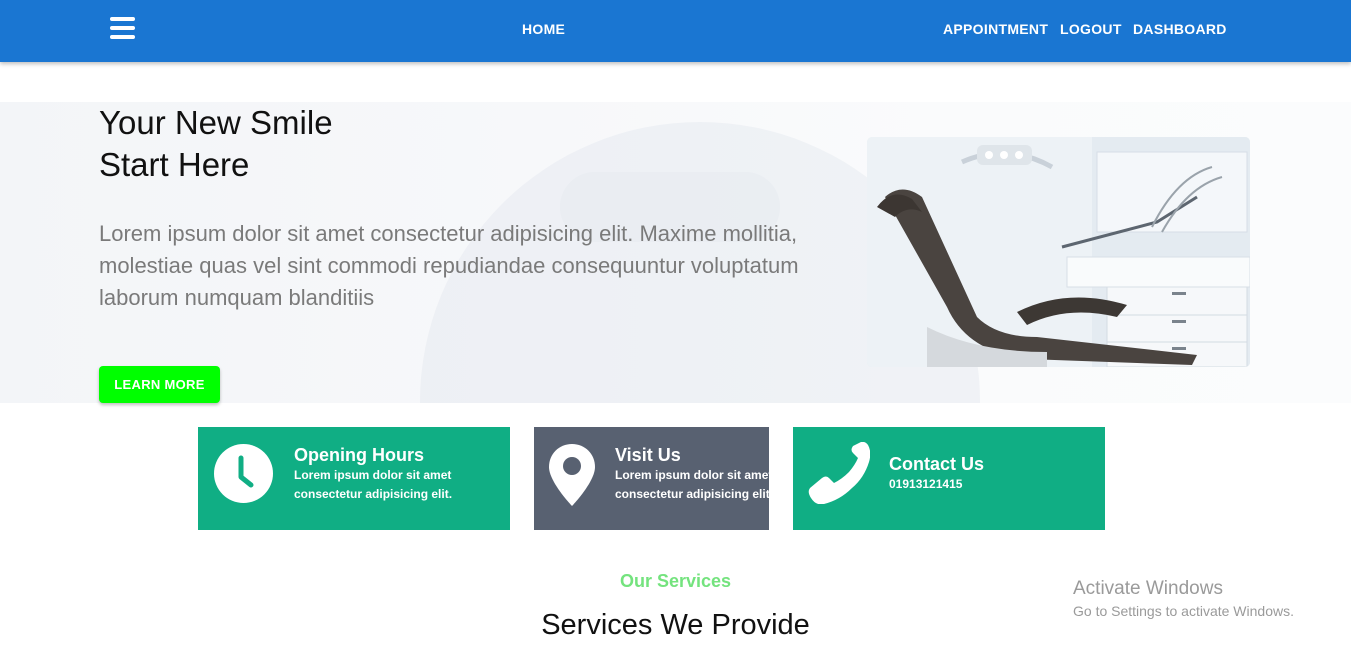 Image resolution: width=1351 pixels, height=655 pixels. What do you see at coordinates (543, 29) in the screenshot?
I see `nav-home: HOME` at bounding box center [543, 29].